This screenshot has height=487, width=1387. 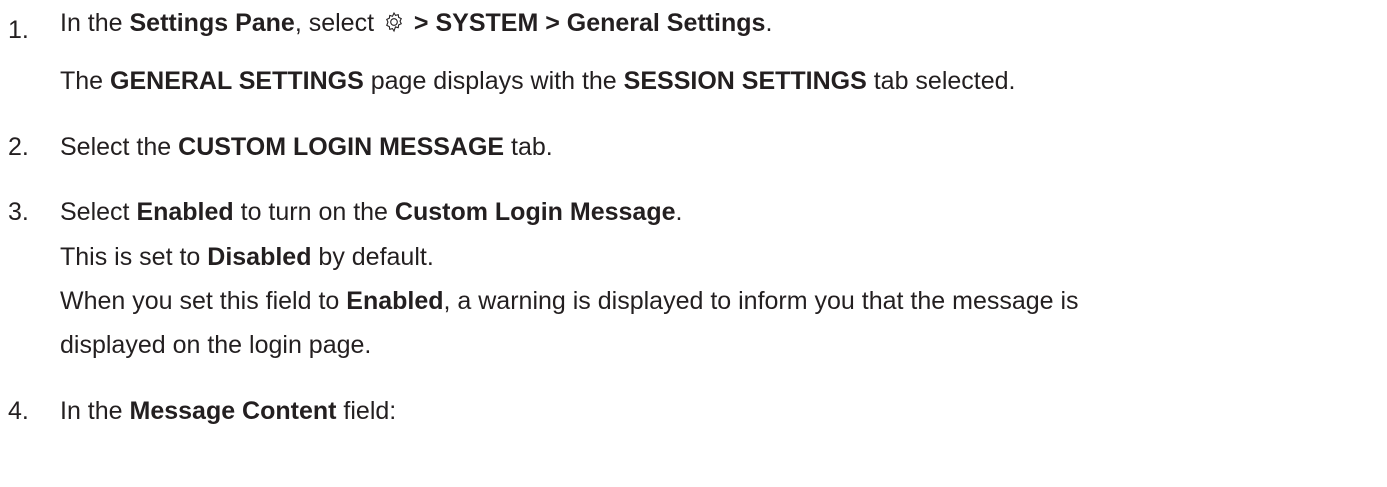 What do you see at coordinates (237, 81) in the screenshot?
I see `ui-term-general-settings: GENERAL SETTINGS` at bounding box center [237, 81].